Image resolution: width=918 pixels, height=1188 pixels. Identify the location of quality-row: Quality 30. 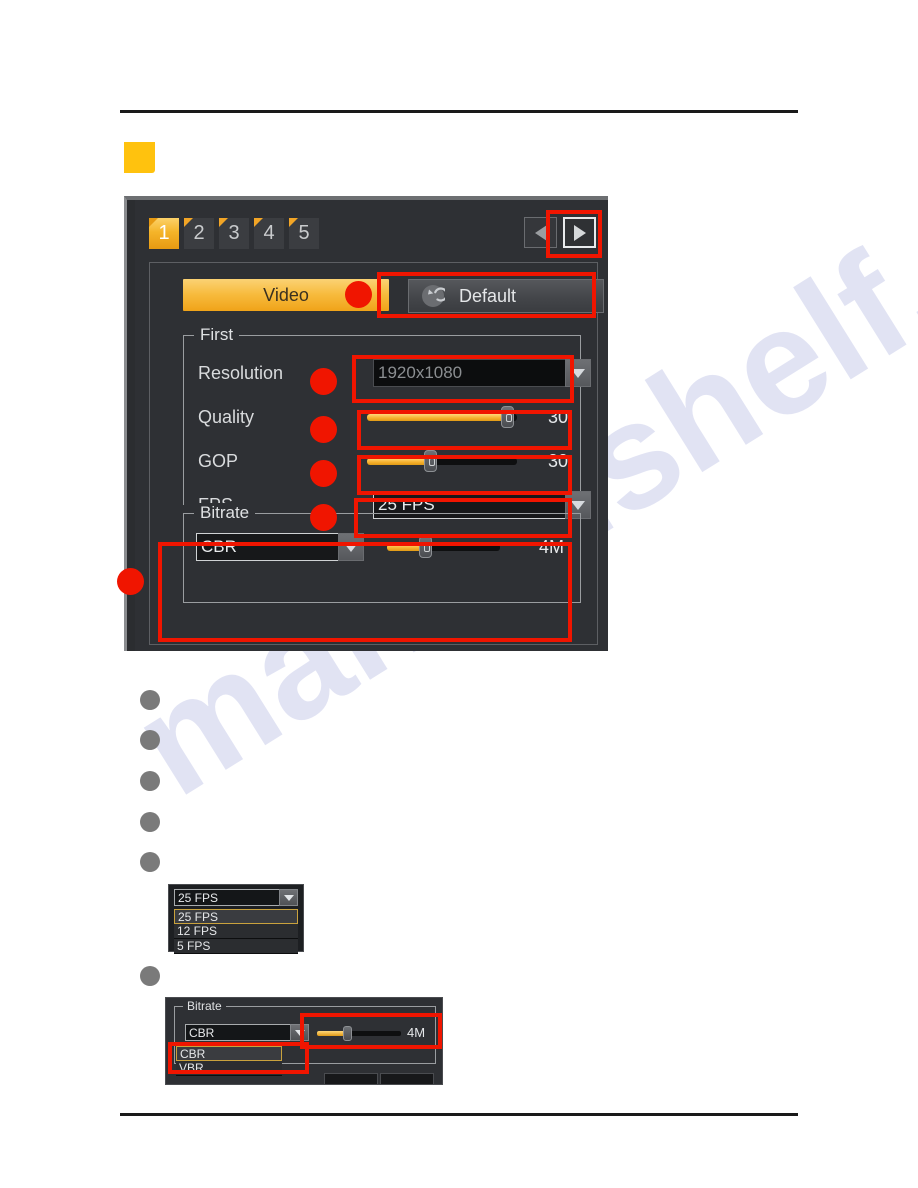
(386, 417).